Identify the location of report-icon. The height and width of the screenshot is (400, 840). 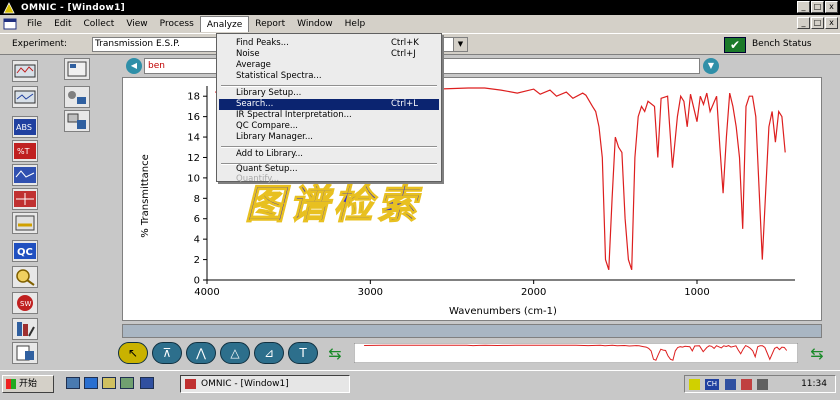
(25, 353).